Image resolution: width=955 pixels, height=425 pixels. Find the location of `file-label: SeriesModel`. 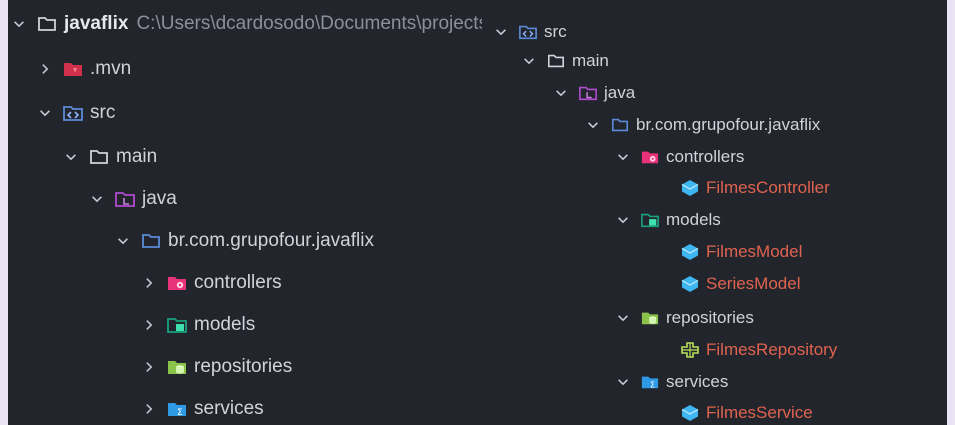

file-label: SeriesModel is located at coordinates (753, 283).